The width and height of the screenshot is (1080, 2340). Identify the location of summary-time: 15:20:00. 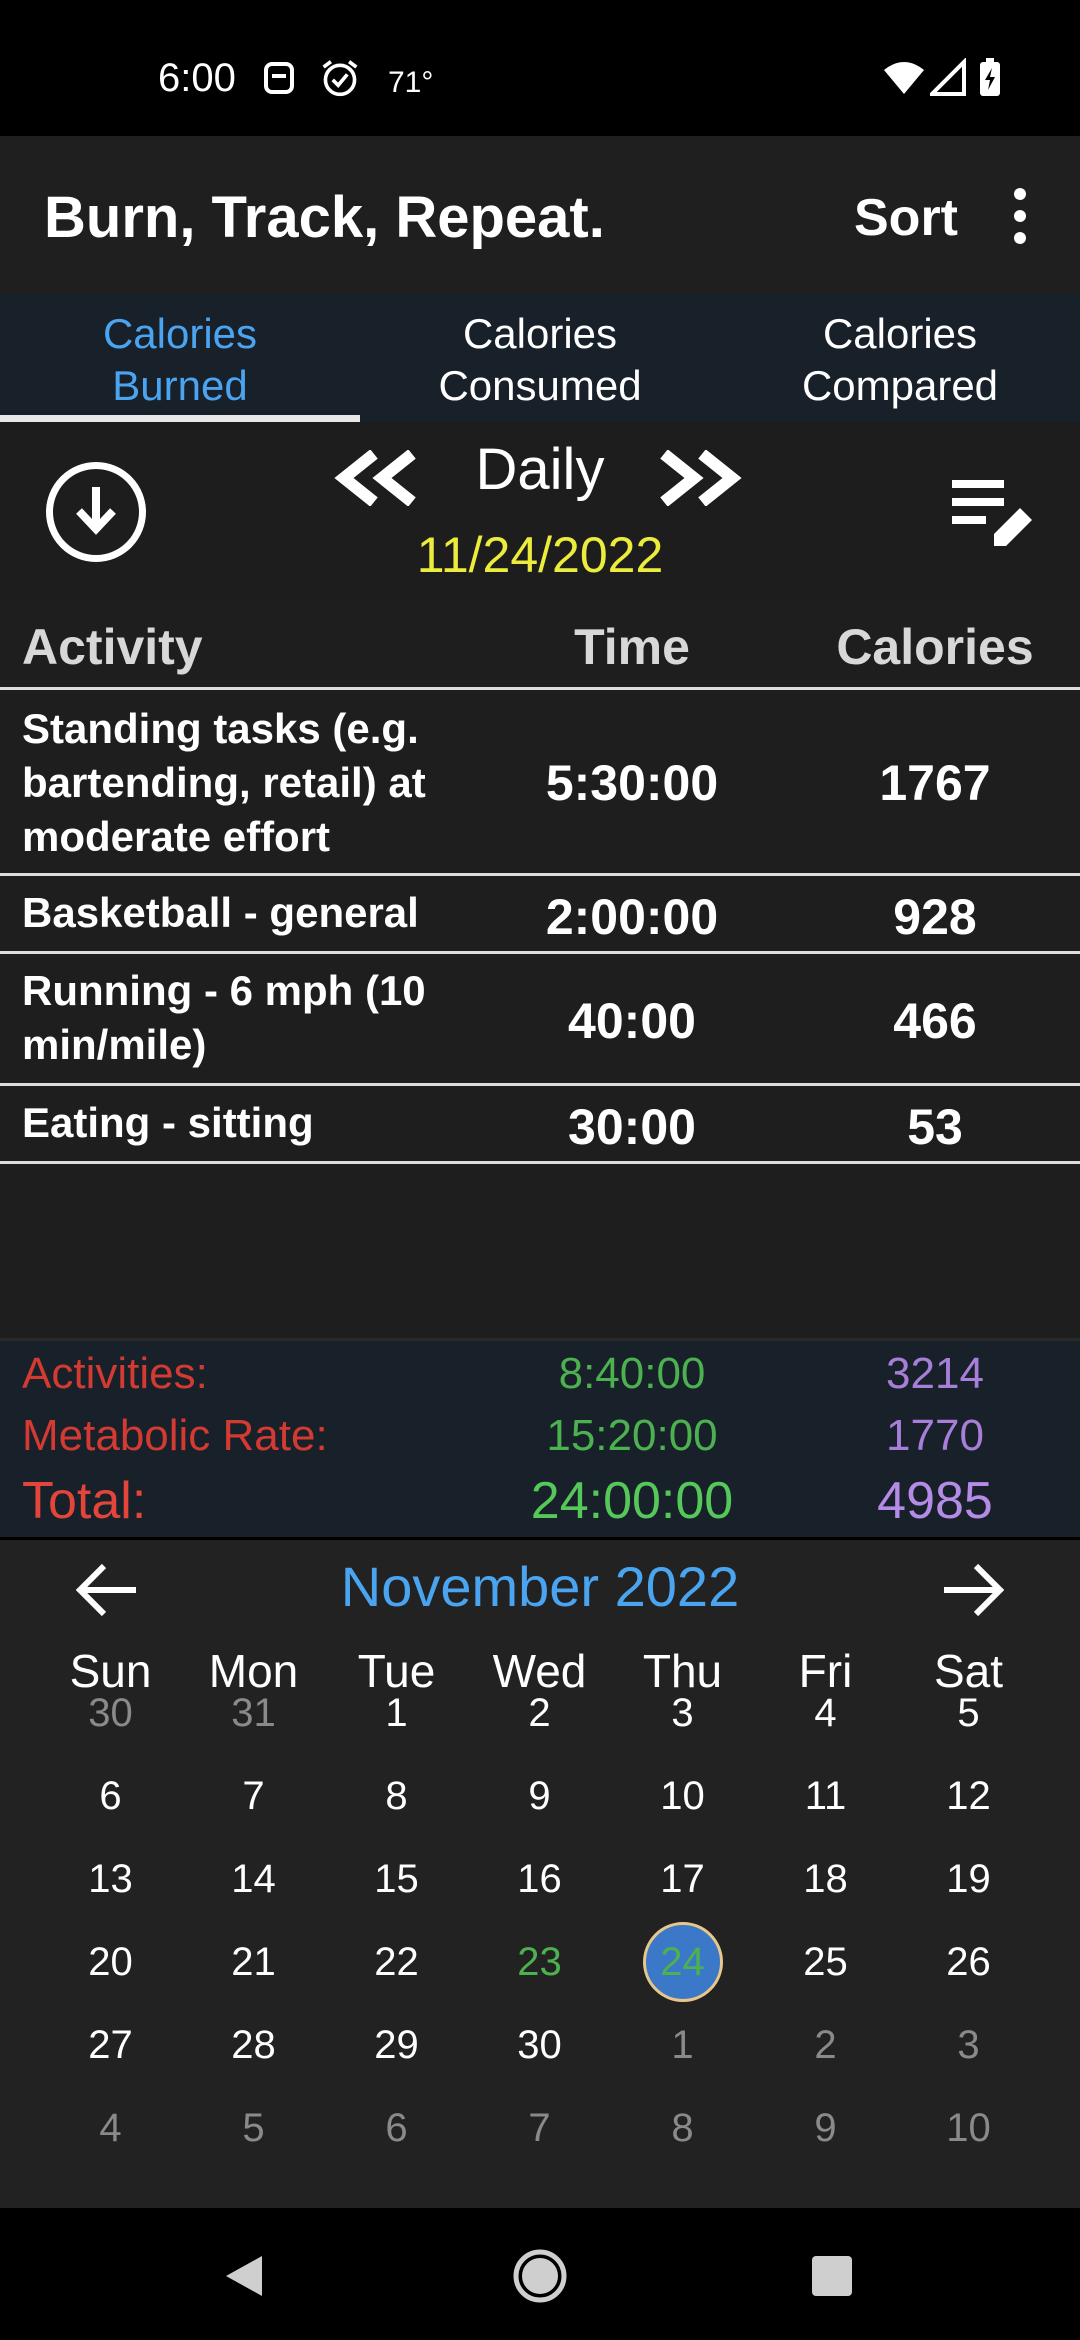
(632, 1435).